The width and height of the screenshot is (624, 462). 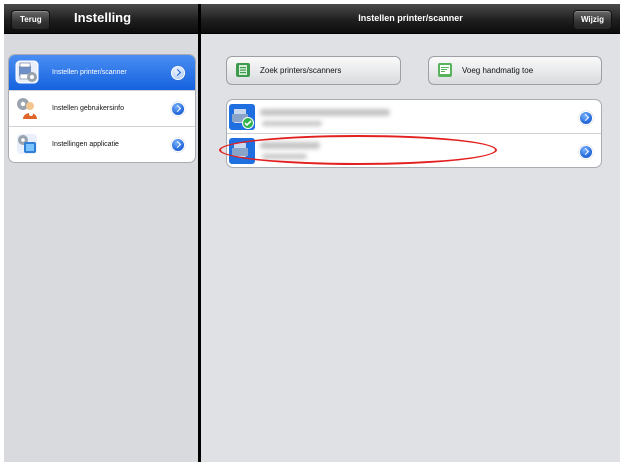 What do you see at coordinates (301, 70) in the screenshot?
I see `search-printers-label: Zoek printers/scanners` at bounding box center [301, 70].